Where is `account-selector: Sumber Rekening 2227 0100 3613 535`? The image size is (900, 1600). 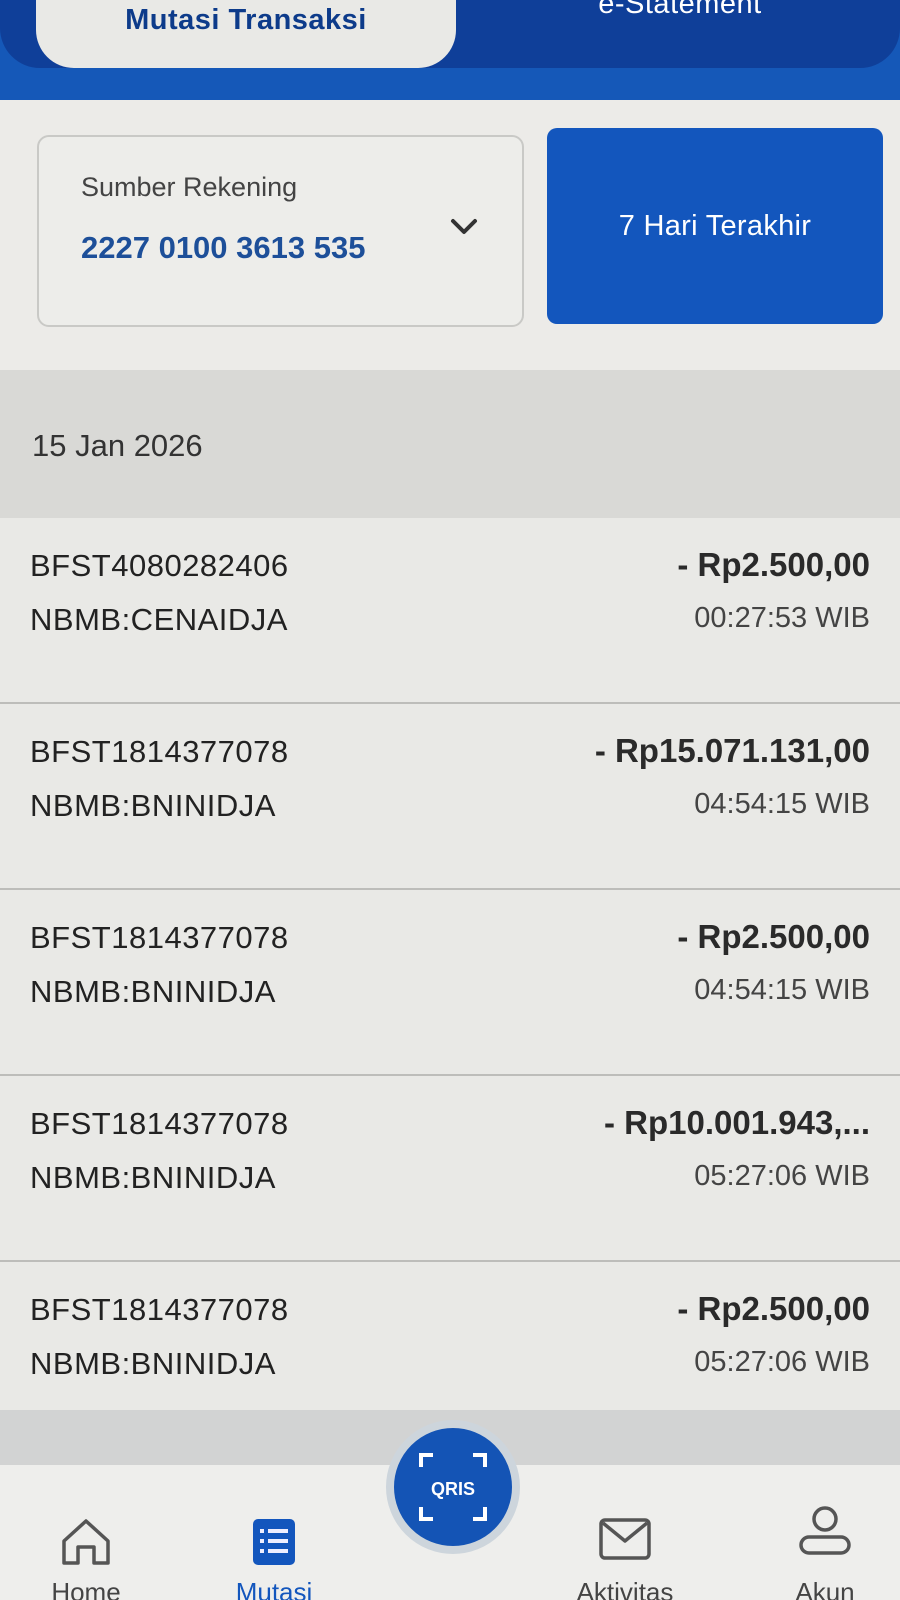
account-selector: Sumber Rekening 2227 0100 3613 535 is located at coordinates (280, 231).